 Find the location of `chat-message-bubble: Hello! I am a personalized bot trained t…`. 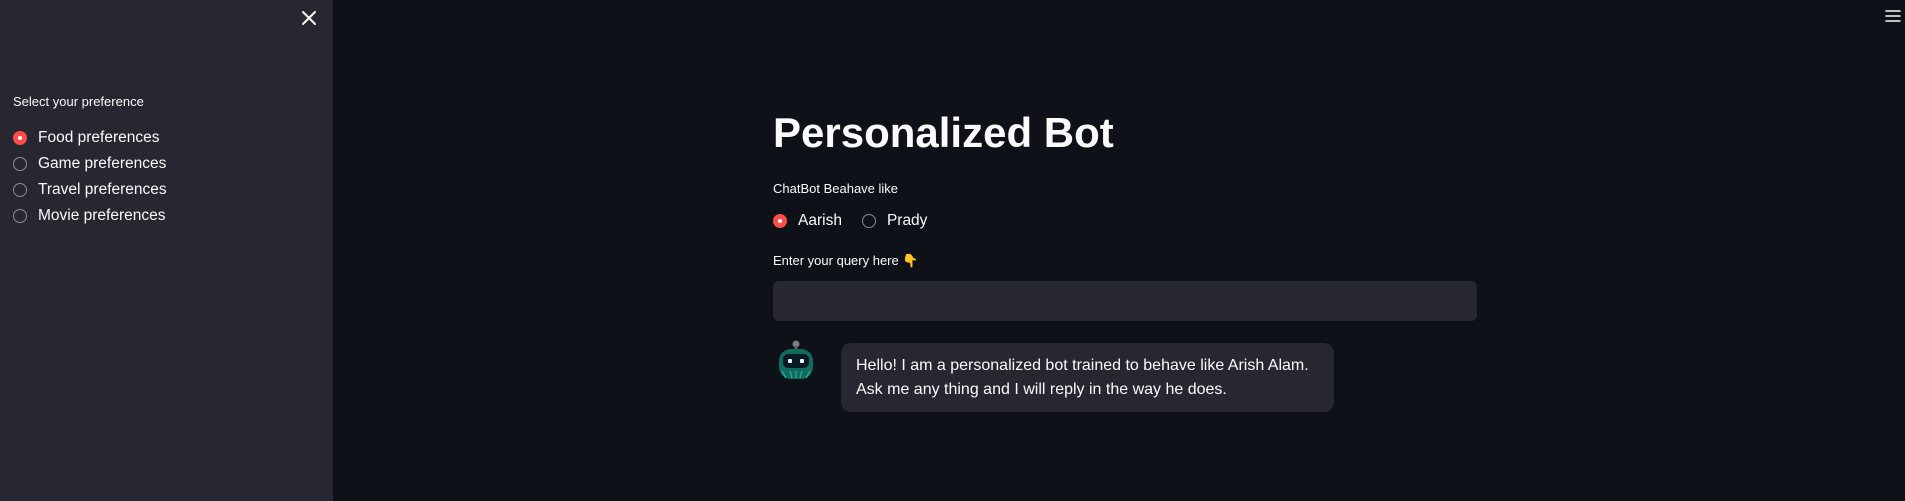

chat-message-bubble: Hello! I am a personalized bot trained t… is located at coordinates (1087, 377).